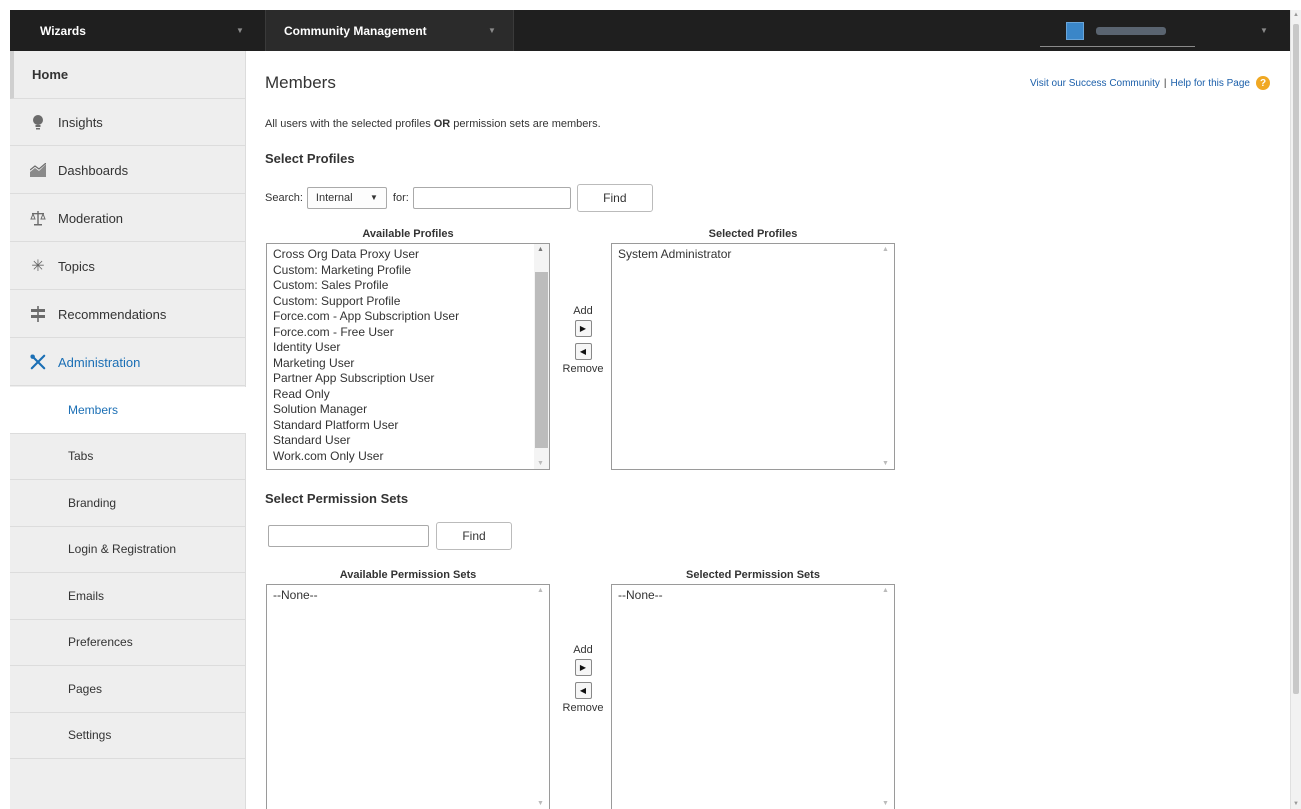  I want to click on list-option: Marketing User, so click(366, 364).